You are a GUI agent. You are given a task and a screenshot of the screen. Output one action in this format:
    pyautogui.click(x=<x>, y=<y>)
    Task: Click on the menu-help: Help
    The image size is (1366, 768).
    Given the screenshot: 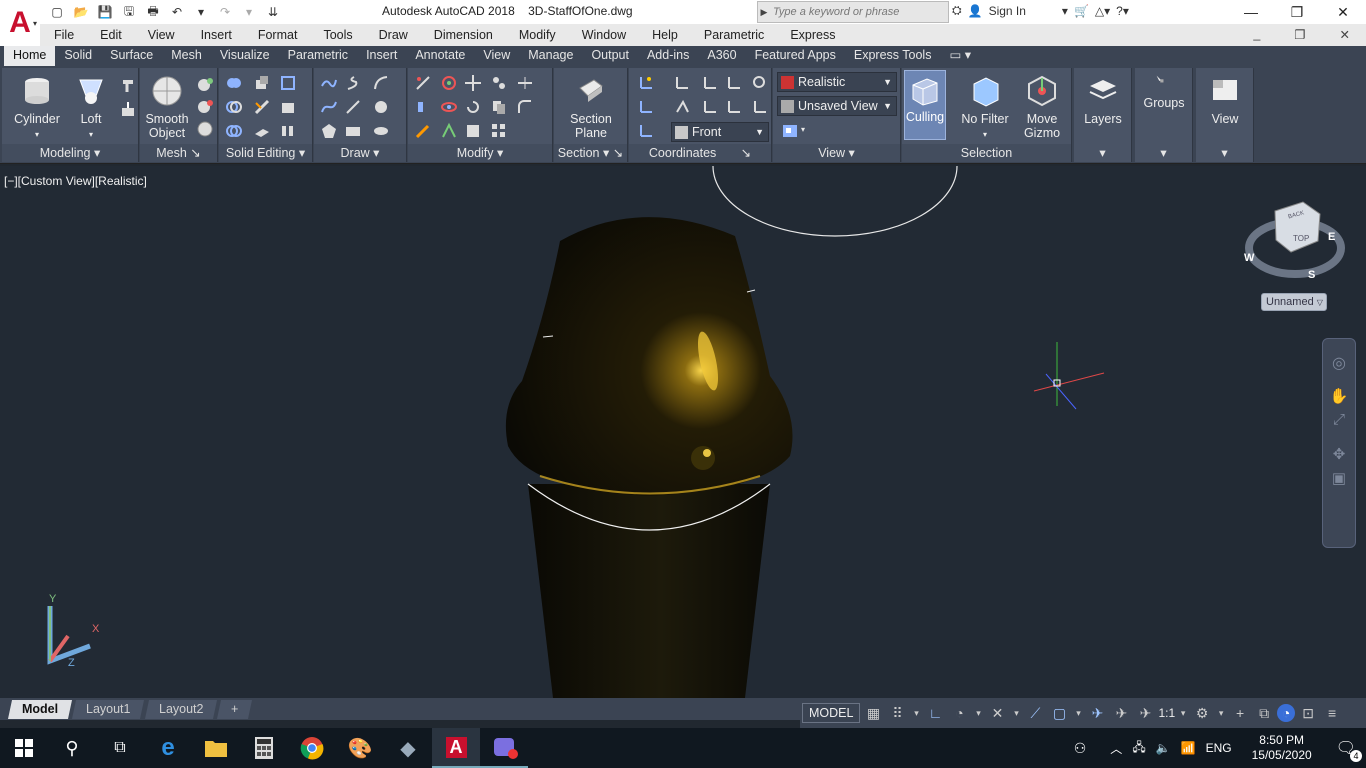 What is the action you would take?
    pyautogui.click(x=664, y=35)
    